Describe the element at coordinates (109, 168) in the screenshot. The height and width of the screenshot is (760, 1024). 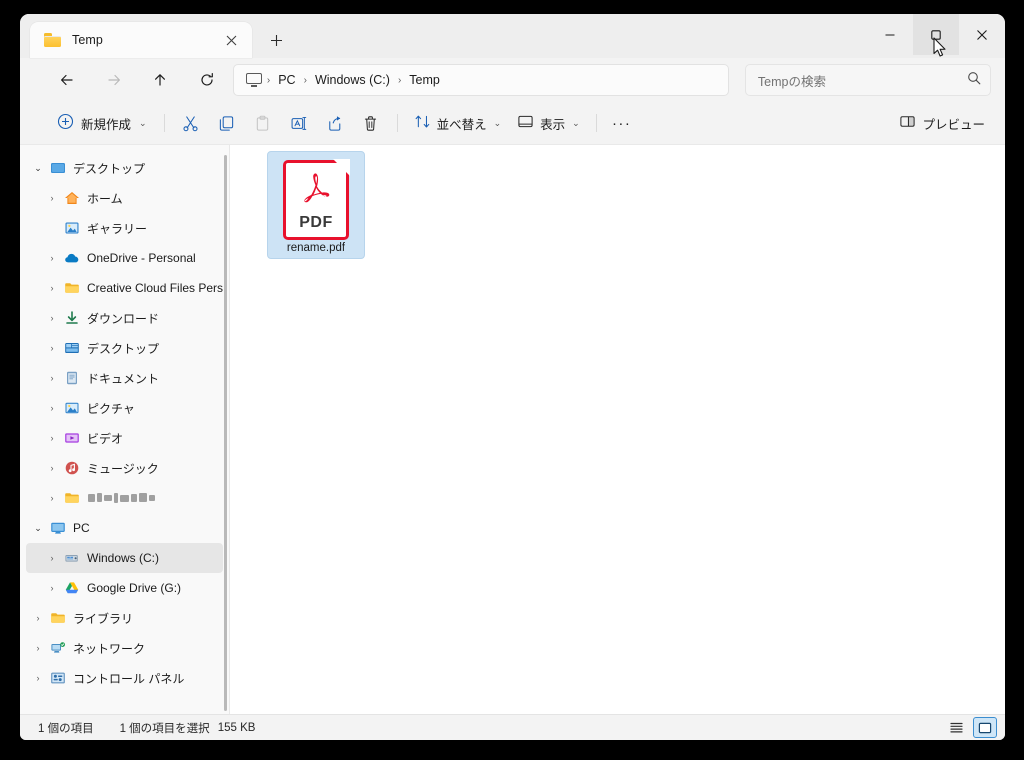
I see `sidebar-item-label: デスクトップ` at that location.